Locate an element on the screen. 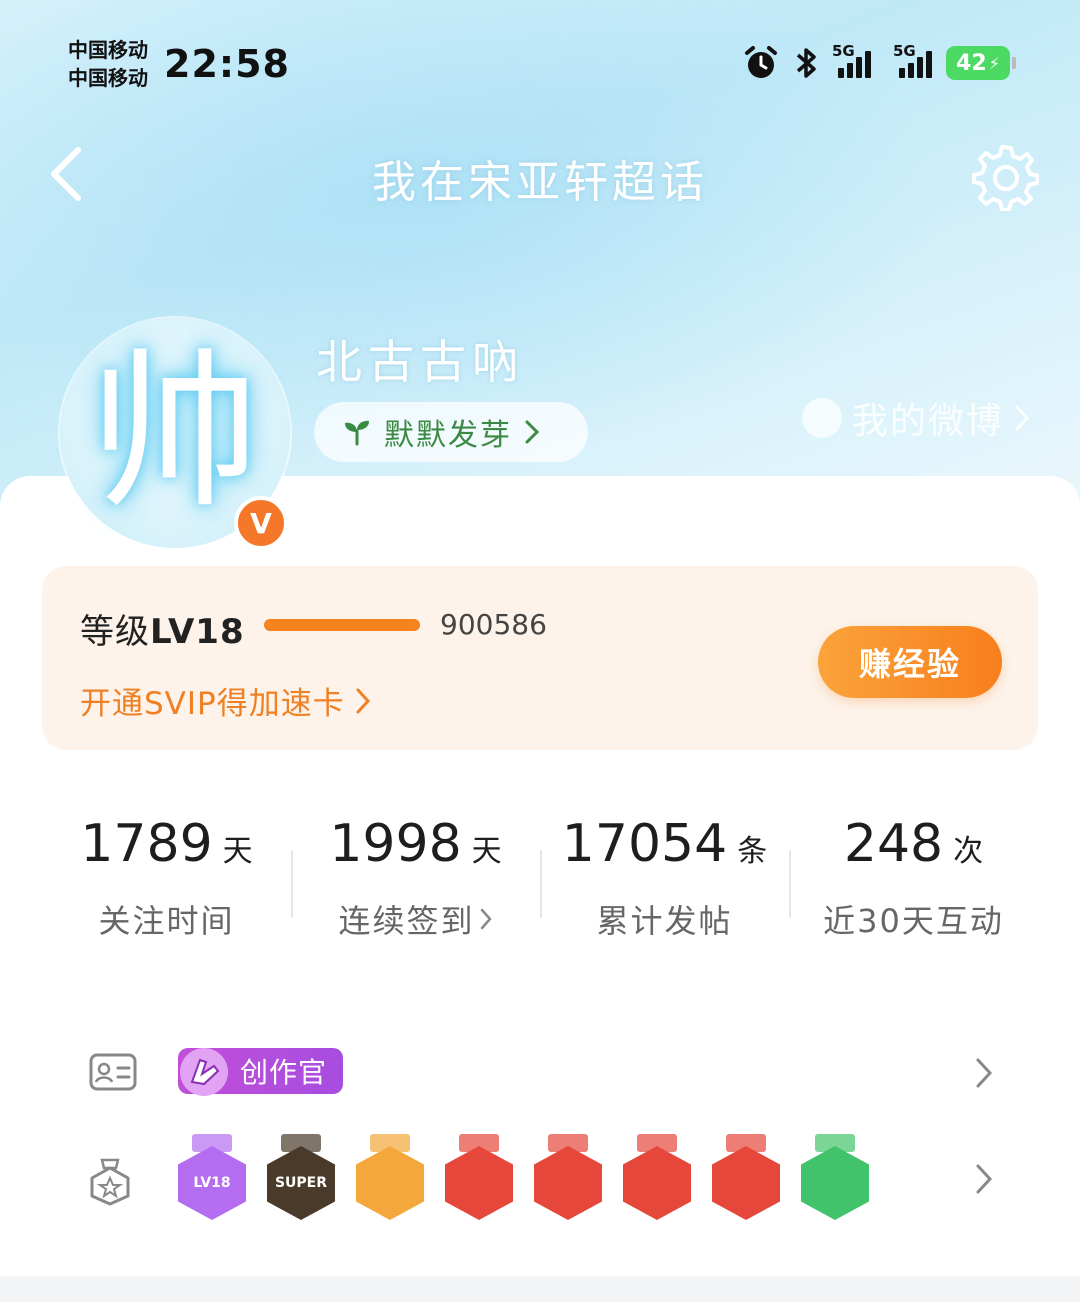  my-weibo-link: 我的微博 is located at coordinates (915, 418).